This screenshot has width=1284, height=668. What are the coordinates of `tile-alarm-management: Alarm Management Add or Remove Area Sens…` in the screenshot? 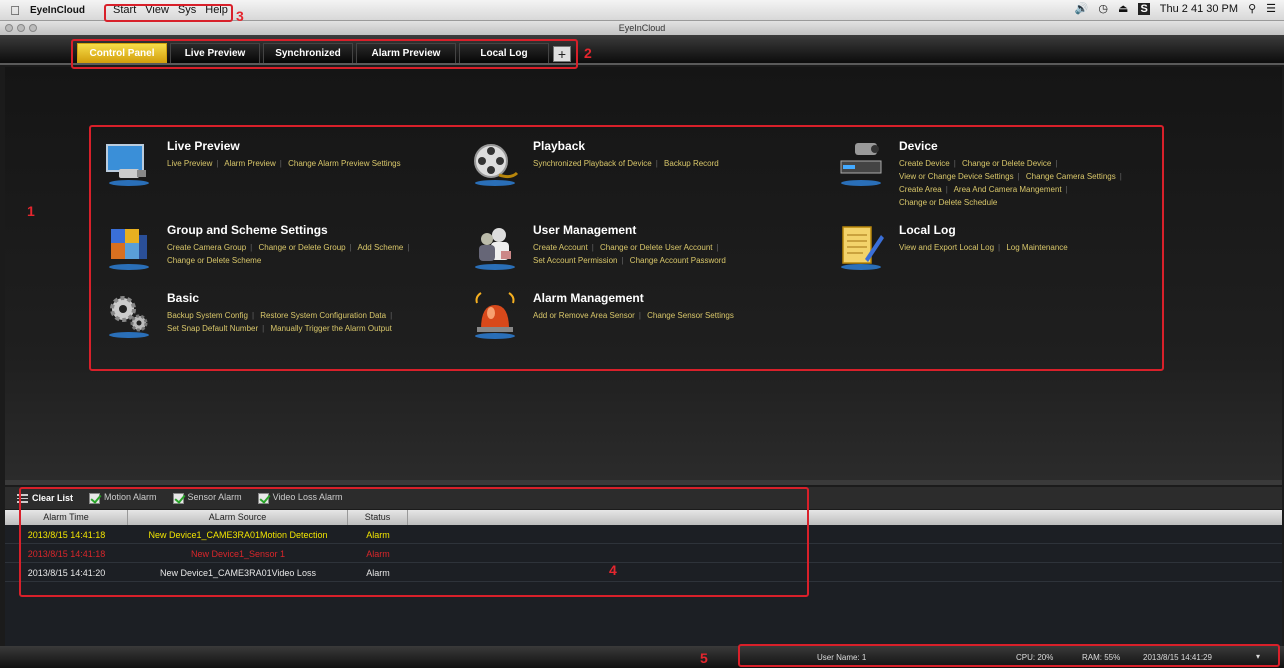 It's located at (647, 315).